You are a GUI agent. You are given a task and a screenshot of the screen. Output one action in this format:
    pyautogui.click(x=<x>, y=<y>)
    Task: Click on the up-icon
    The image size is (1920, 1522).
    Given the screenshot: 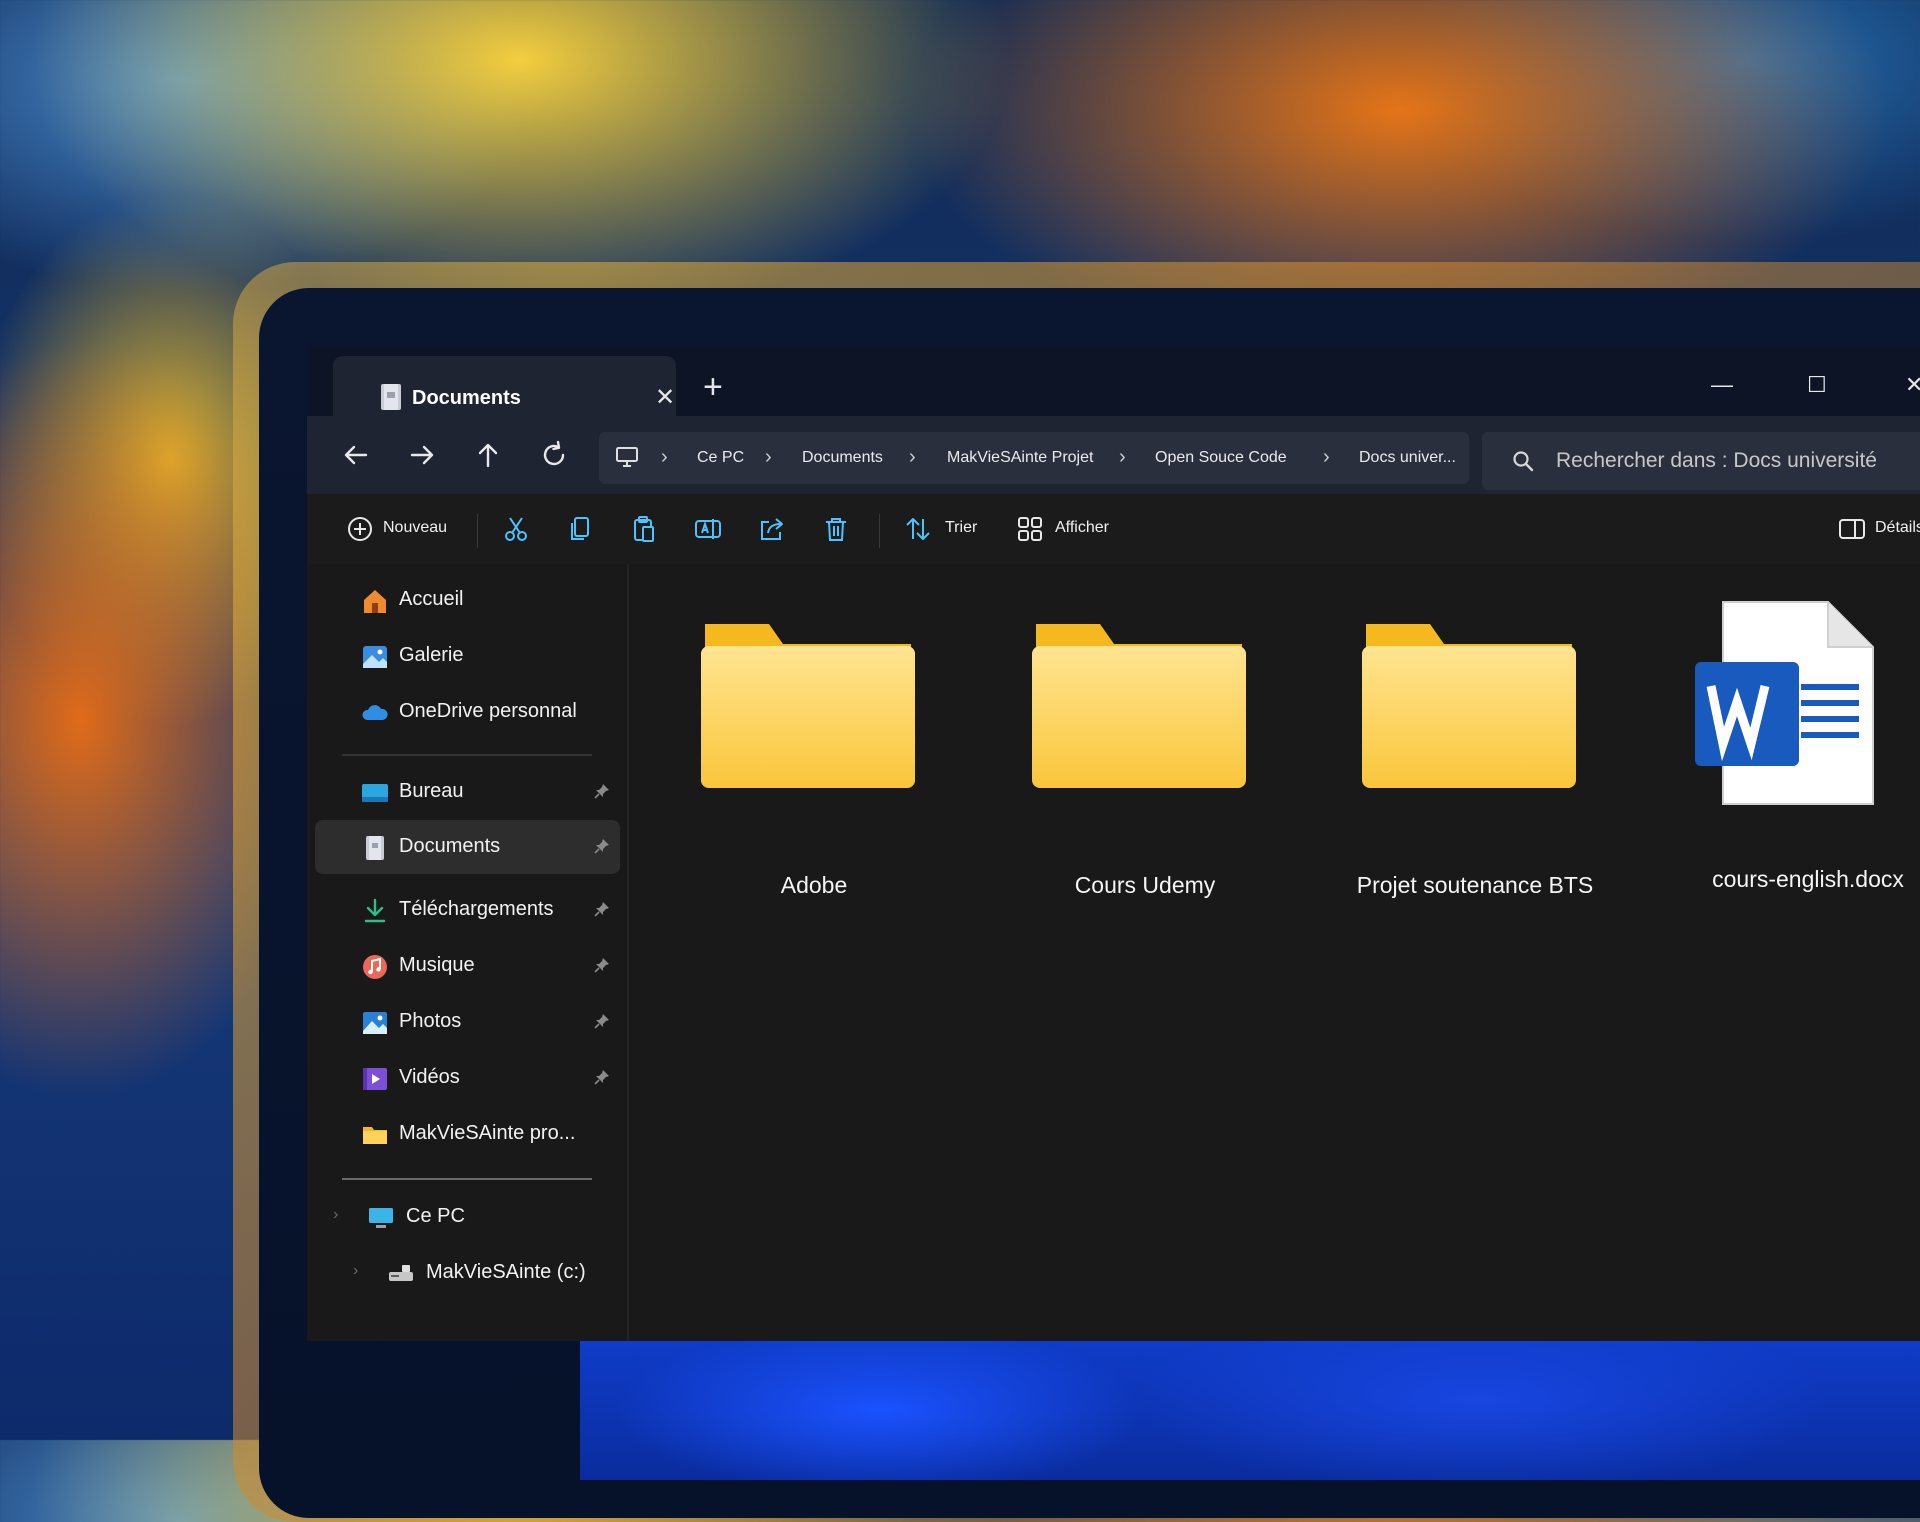 What is the action you would take?
    pyautogui.click(x=488, y=455)
    